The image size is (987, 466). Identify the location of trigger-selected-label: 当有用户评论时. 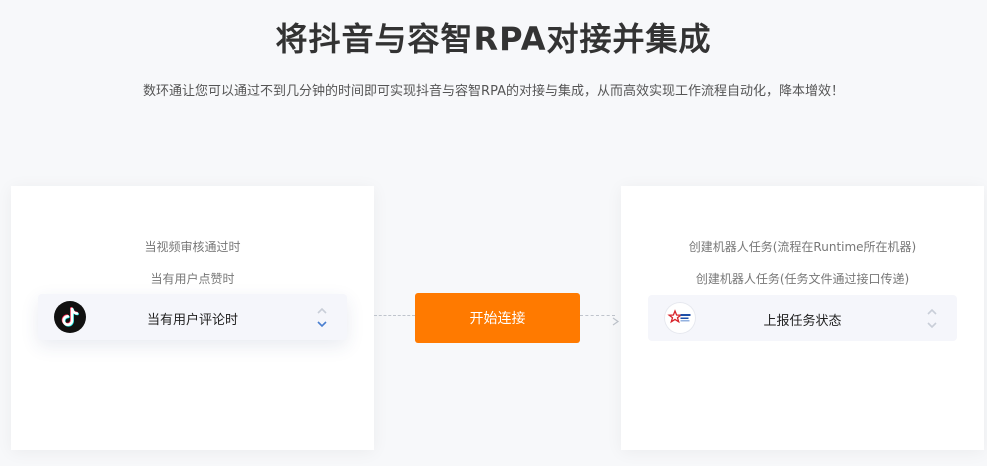
(192, 320).